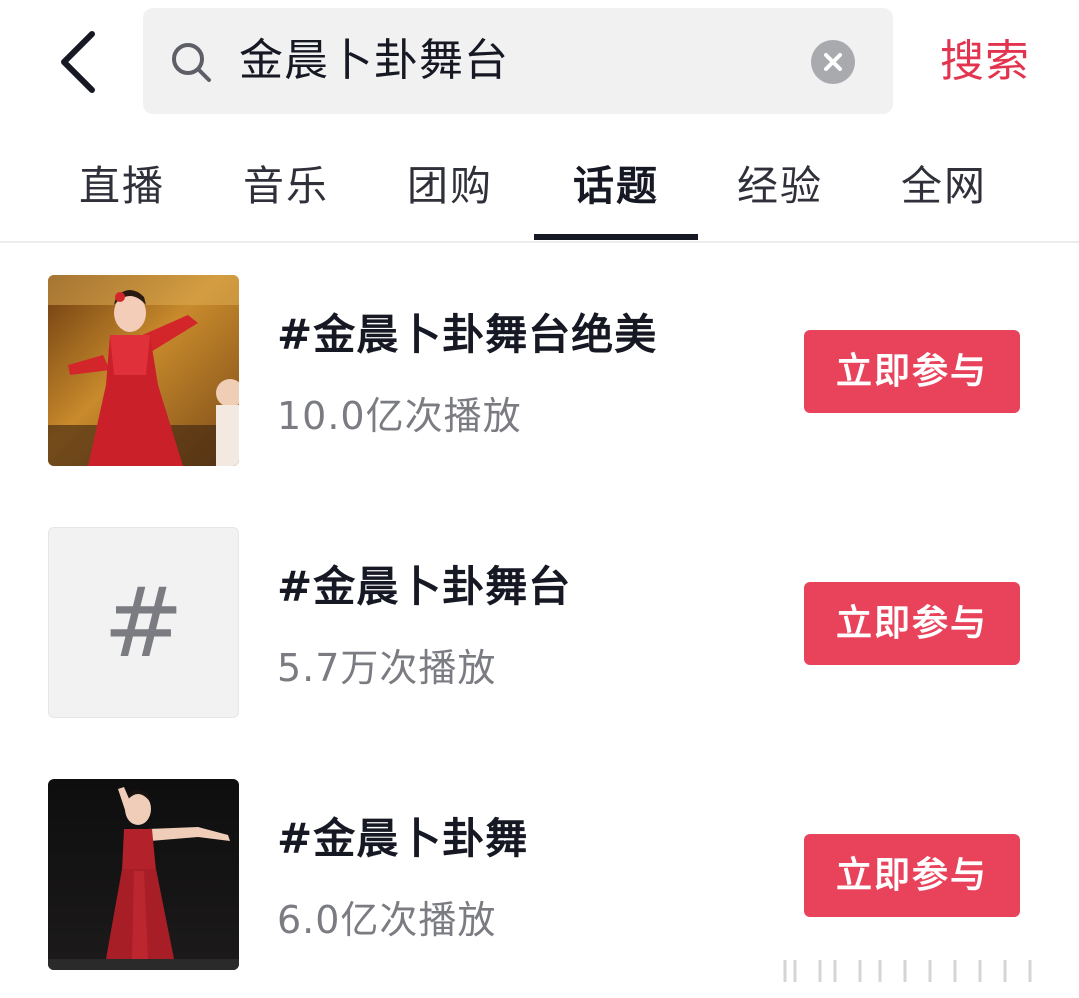 The width and height of the screenshot is (1079, 998). What do you see at coordinates (286, 186) in the screenshot?
I see `tab-music: 音乐` at bounding box center [286, 186].